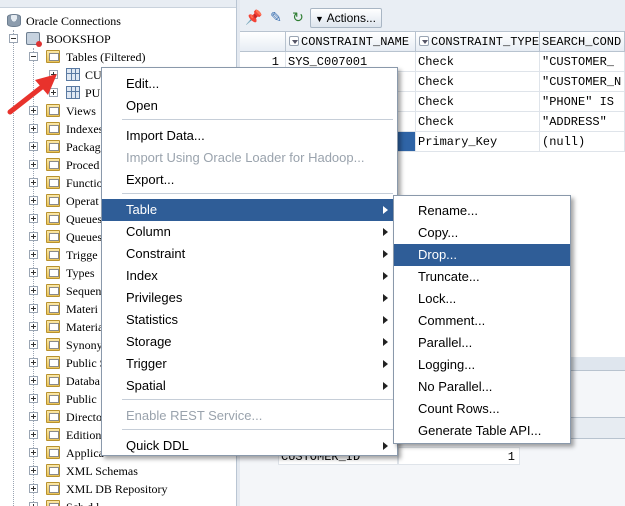 The image size is (625, 506). I want to click on column-header-constraint-type: CONSTRAINT_TYPE, so click(478, 42).